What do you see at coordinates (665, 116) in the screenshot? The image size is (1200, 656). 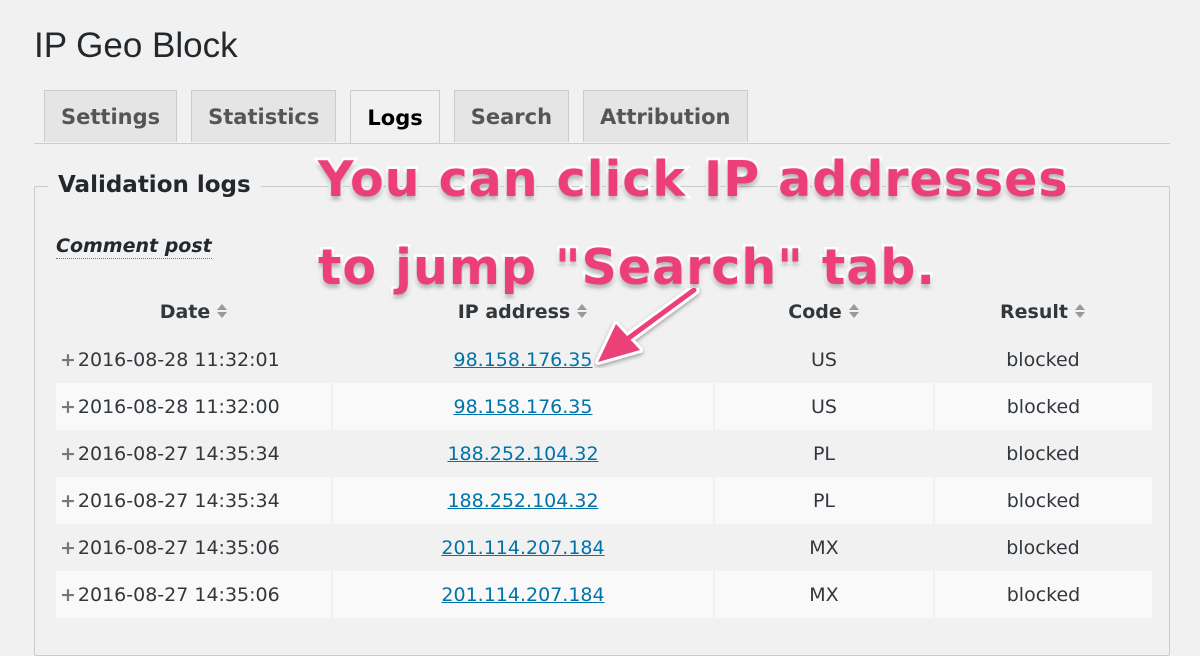 I see `tab-attribution: Attribution` at bounding box center [665, 116].